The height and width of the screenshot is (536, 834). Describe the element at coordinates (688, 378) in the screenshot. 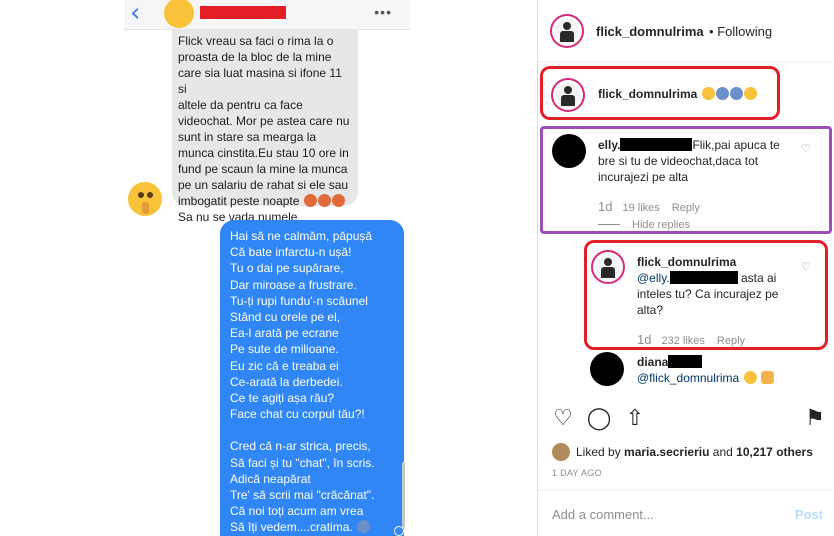

I see `mention-link: @flick_domnulrima` at that location.